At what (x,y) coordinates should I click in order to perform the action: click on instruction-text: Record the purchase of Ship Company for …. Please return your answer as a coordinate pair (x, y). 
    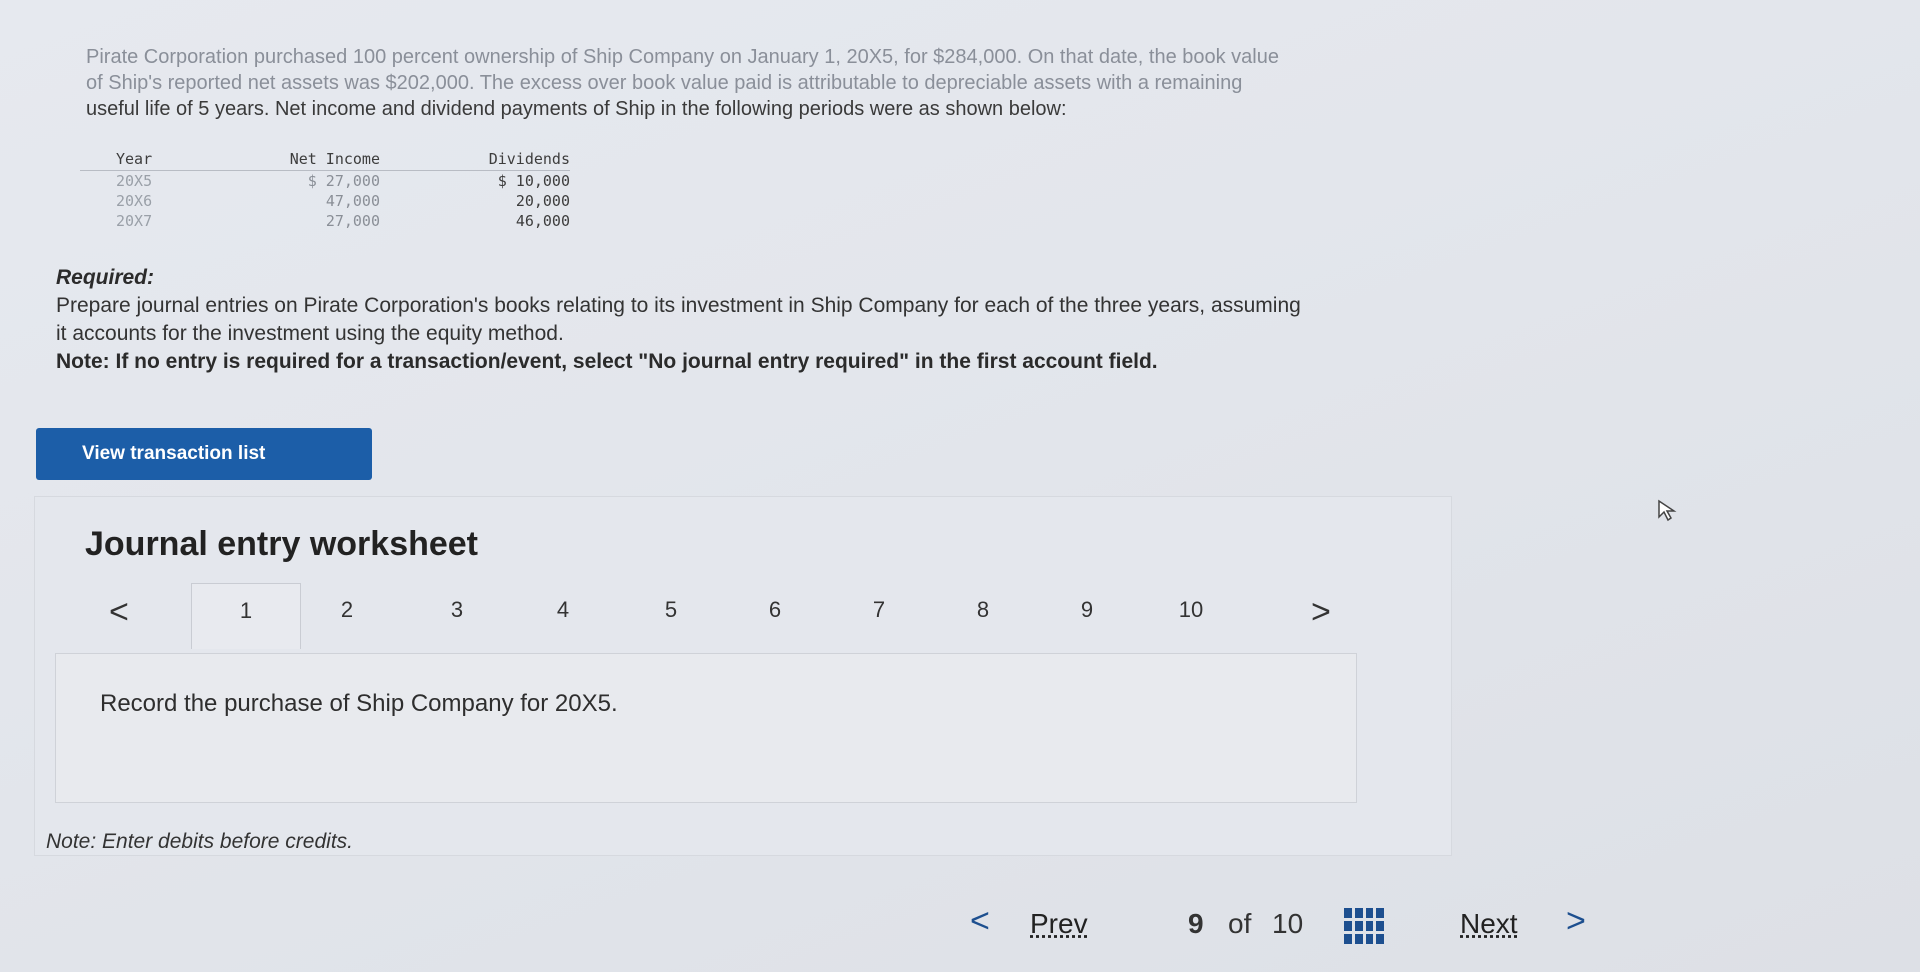
    Looking at the image, I should click on (359, 703).